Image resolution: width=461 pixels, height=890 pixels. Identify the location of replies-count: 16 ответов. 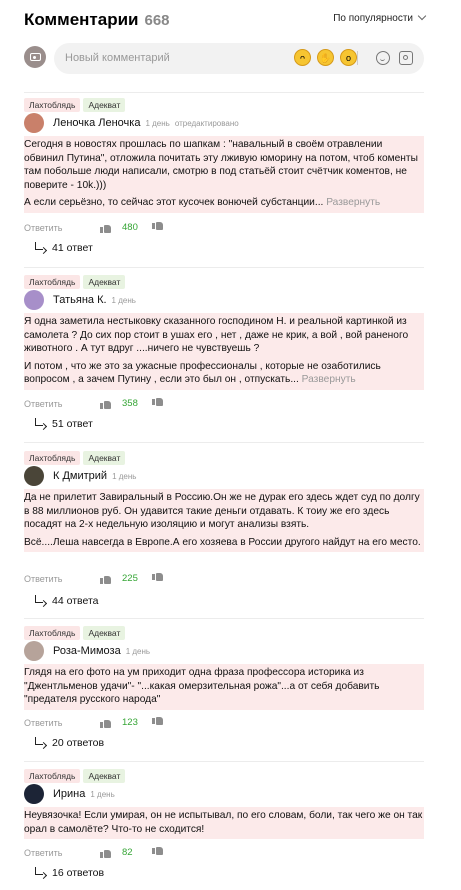
(78, 873).